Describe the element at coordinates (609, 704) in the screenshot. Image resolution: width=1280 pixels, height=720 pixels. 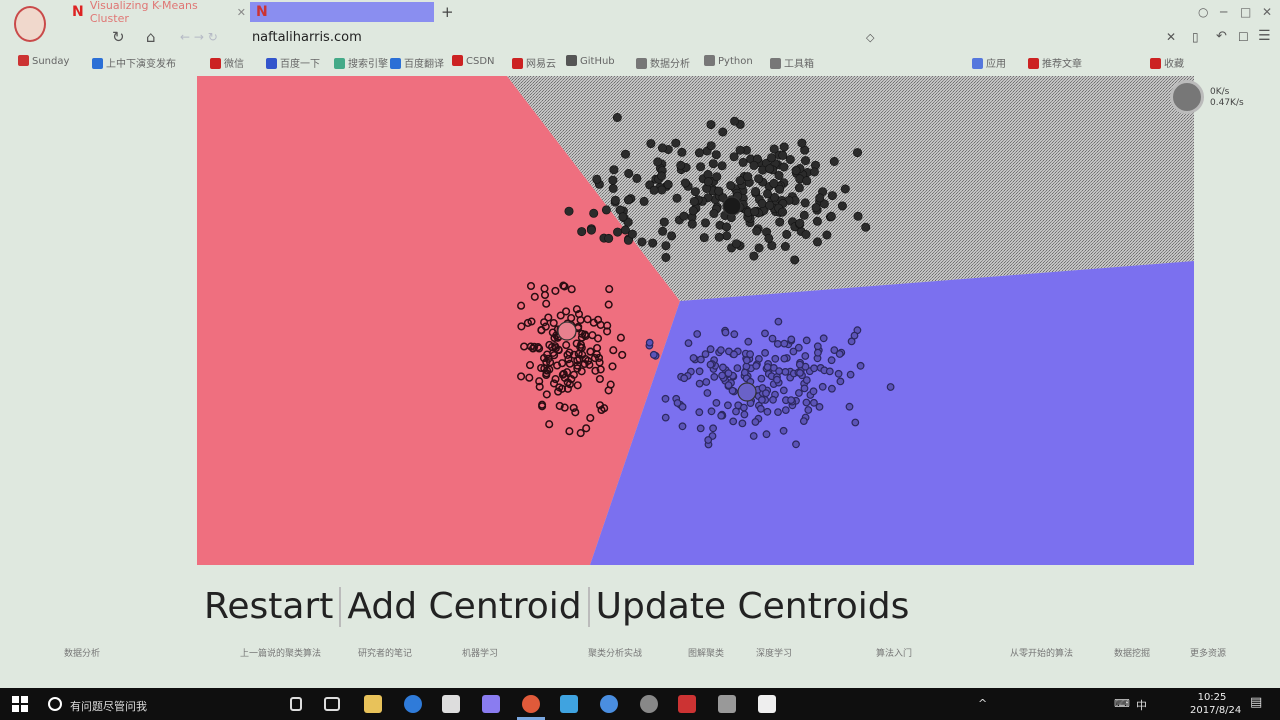
I see `chrome-icon` at that location.